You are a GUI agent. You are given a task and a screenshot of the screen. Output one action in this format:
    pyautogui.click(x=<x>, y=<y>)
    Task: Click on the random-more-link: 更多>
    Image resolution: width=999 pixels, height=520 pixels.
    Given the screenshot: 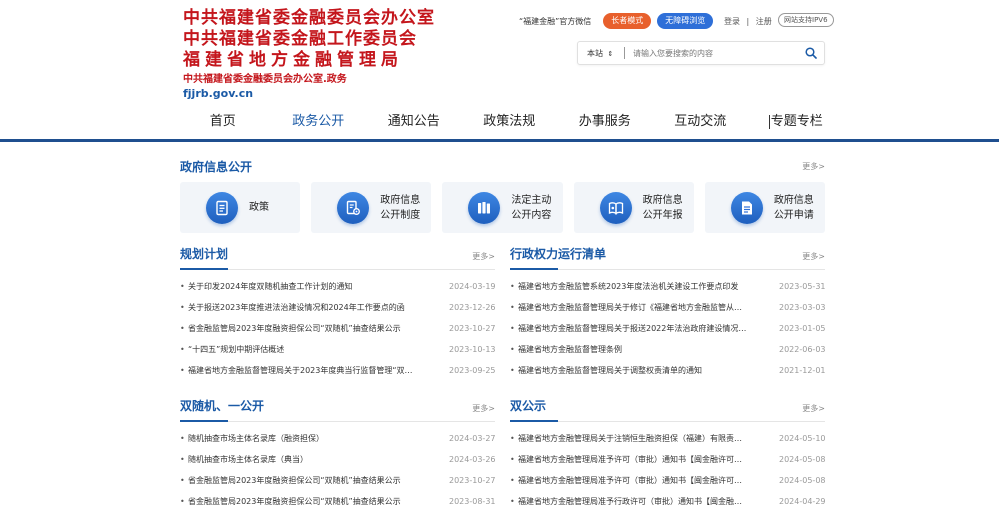 What is the action you would take?
    pyautogui.click(x=483, y=408)
    